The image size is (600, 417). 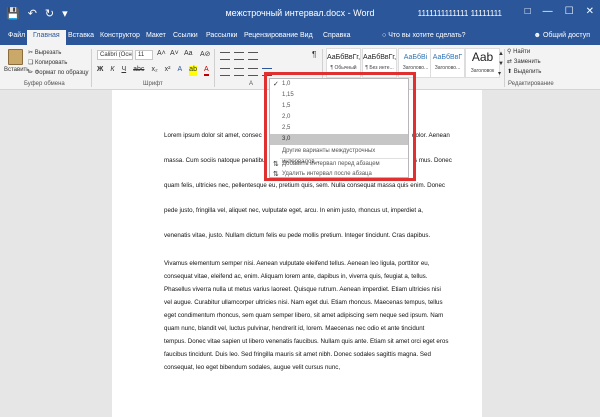 What do you see at coordinates (527, 72) in the screenshot?
I see `select-label: Выделить` at bounding box center [527, 72].